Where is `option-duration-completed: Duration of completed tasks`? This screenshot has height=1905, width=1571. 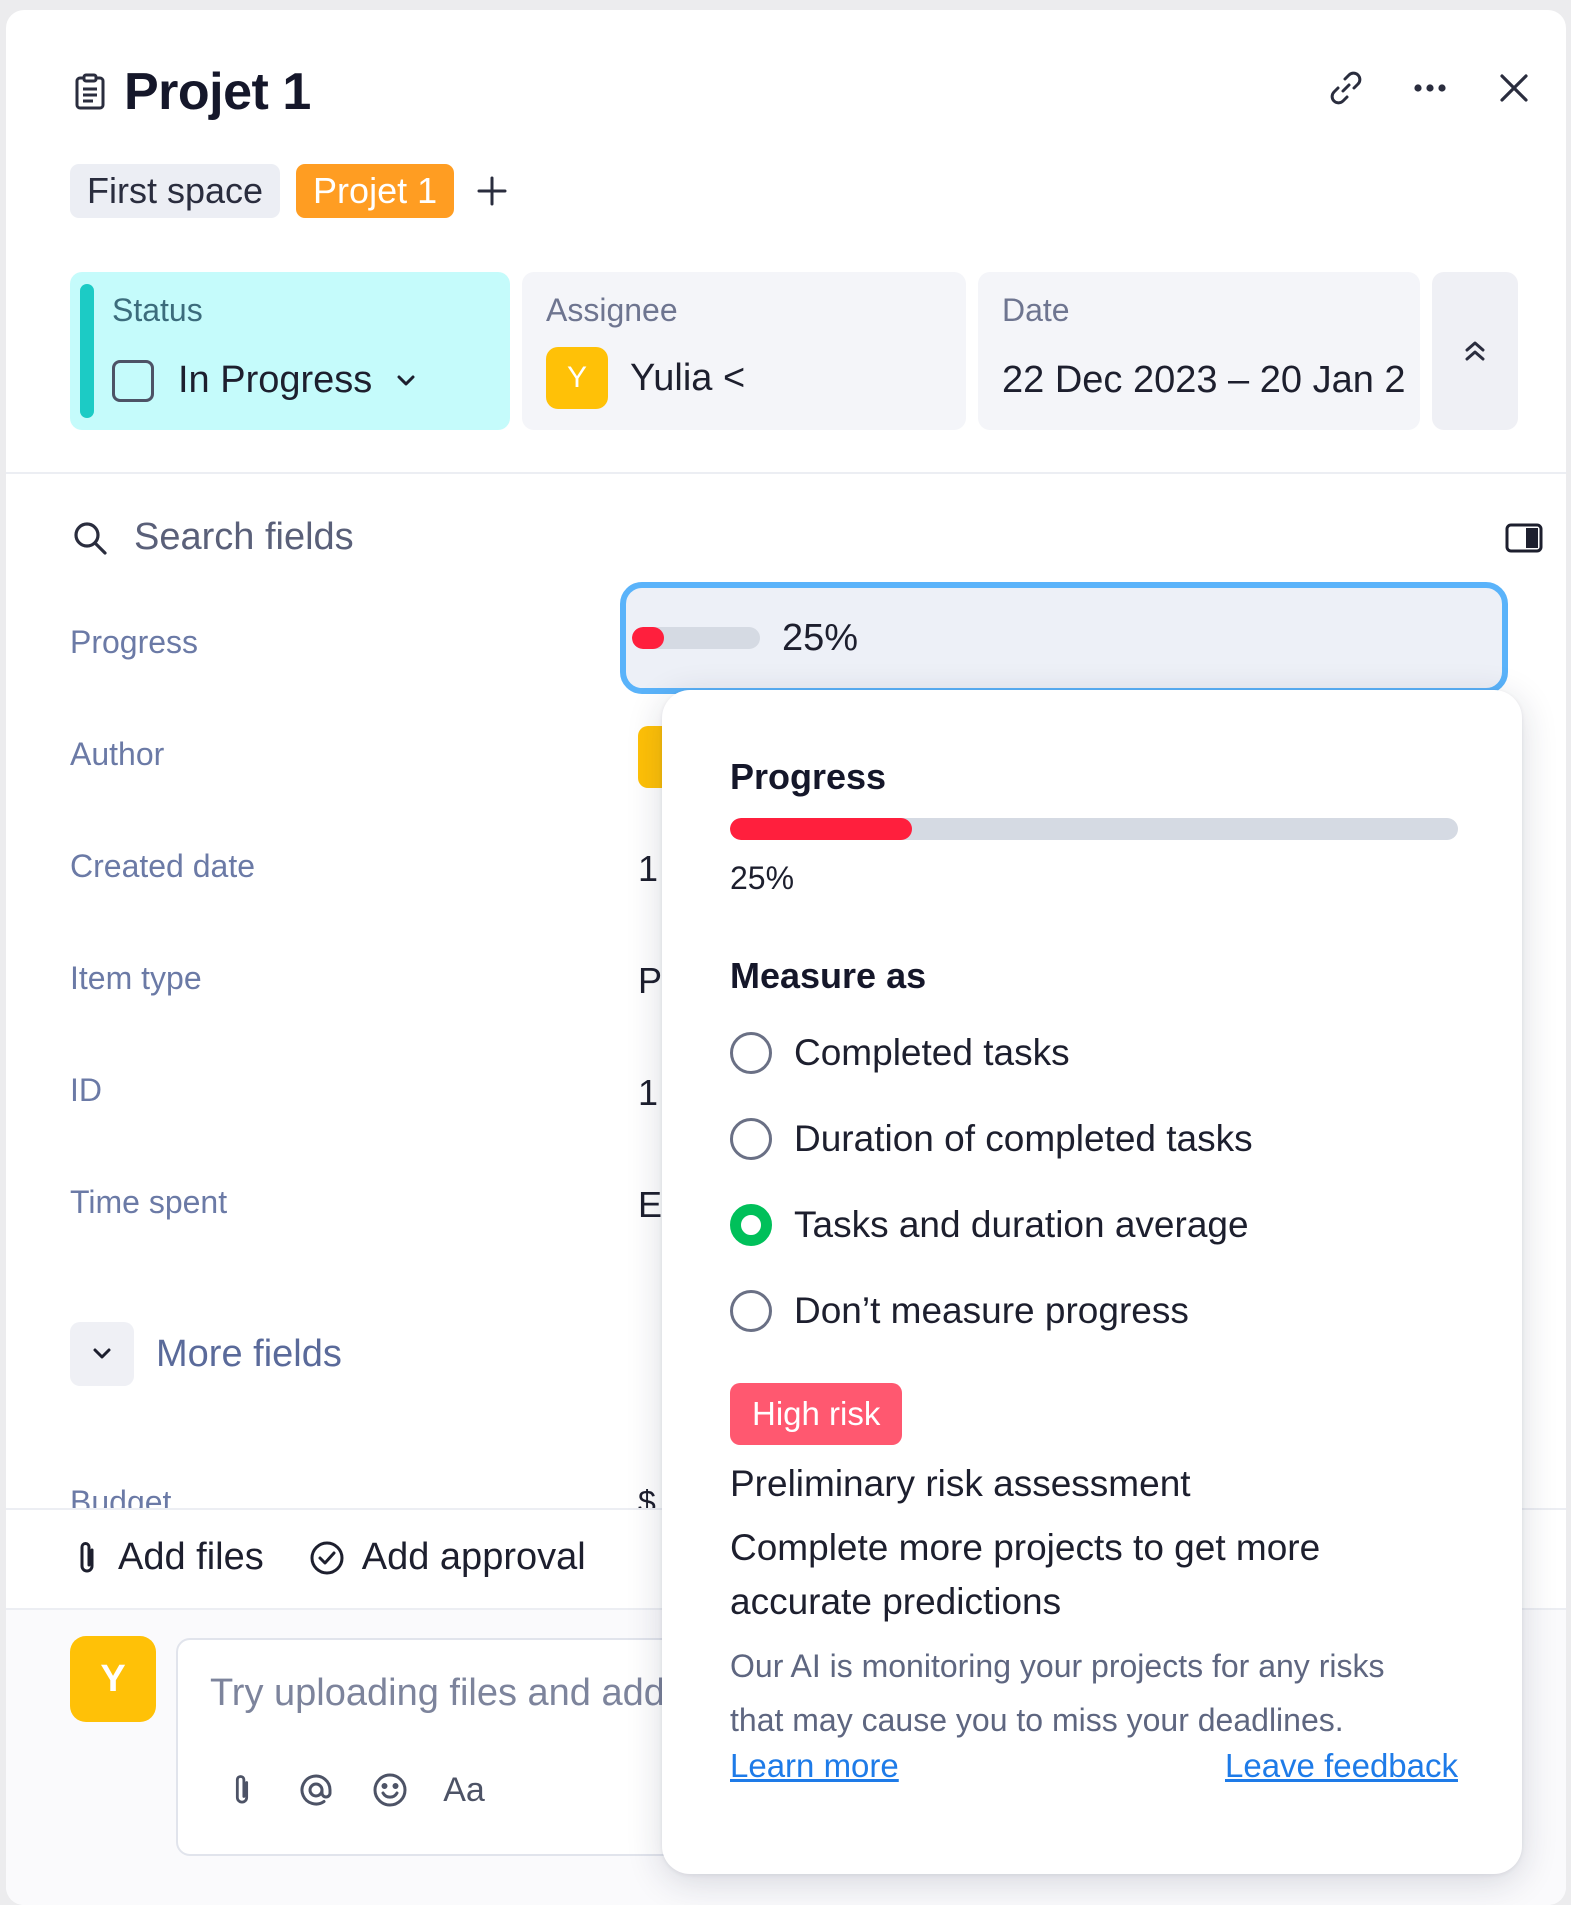
option-duration-completed: Duration of completed tasks is located at coordinates (1094, 1139).